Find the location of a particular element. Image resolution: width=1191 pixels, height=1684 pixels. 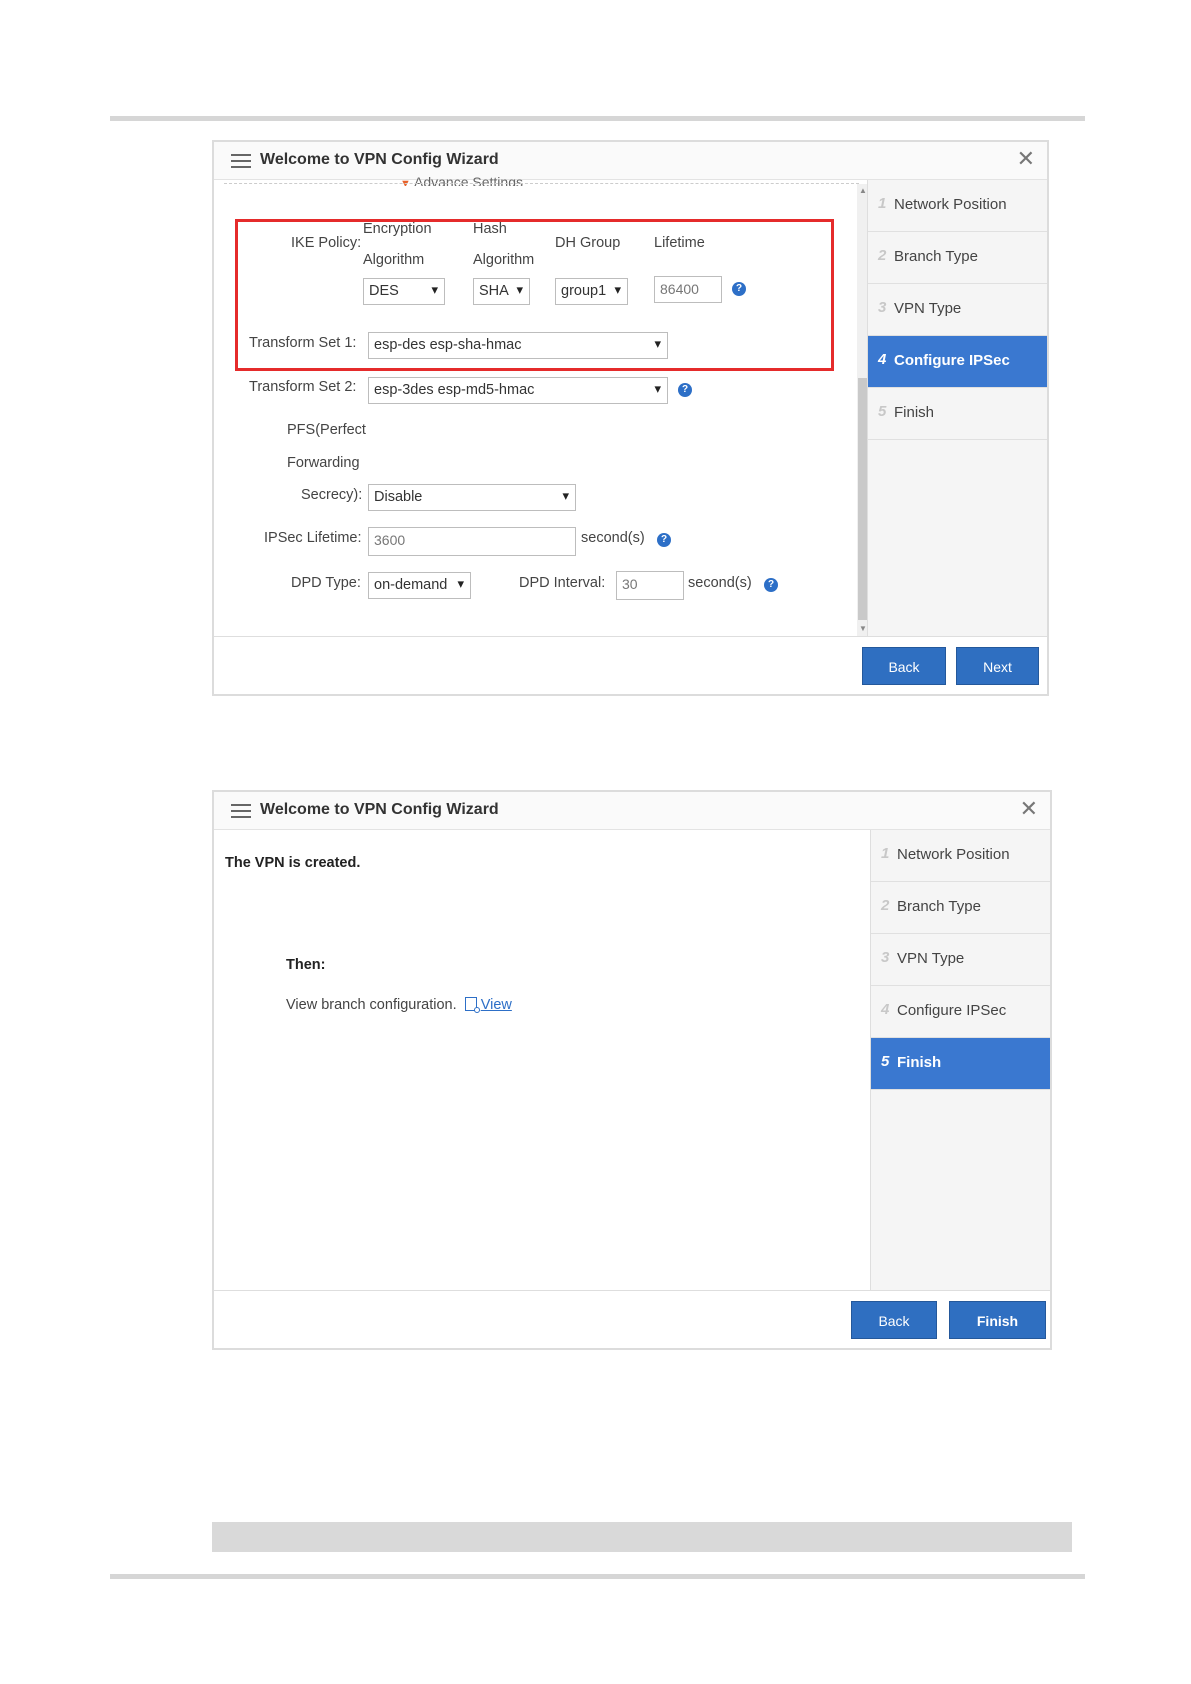

transform-set-1-select: esp-des esp-sha-hmac is located at coordinates (518, 345).